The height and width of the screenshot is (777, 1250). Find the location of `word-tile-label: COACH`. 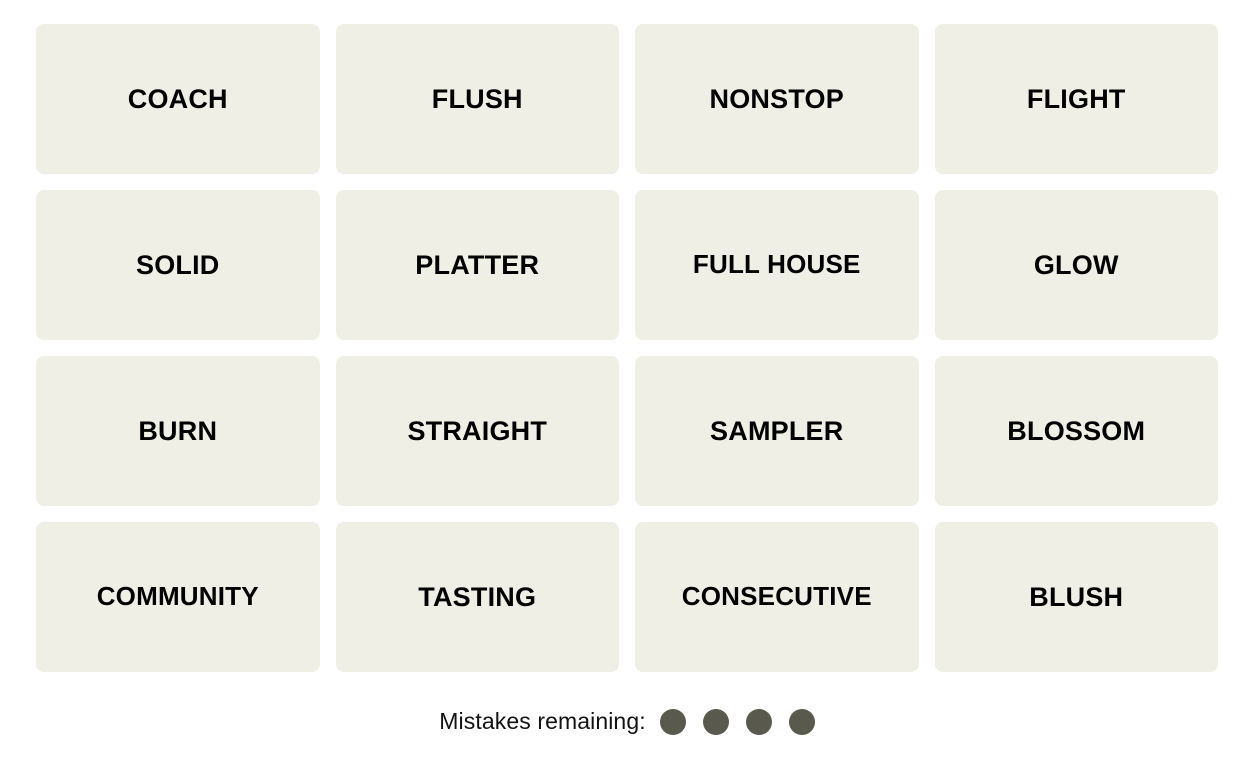

word-tile-label: COACH is located at coordinates (177, 98).